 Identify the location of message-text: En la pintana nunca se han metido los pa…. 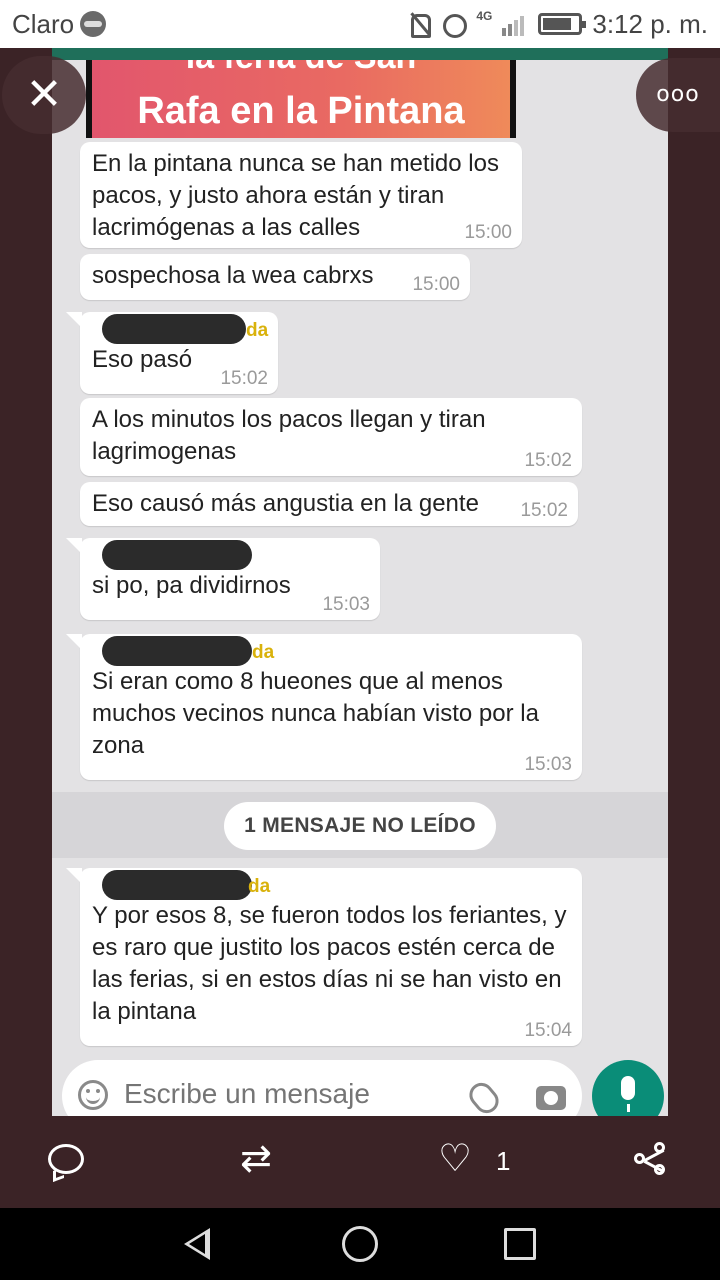
(295, 195).